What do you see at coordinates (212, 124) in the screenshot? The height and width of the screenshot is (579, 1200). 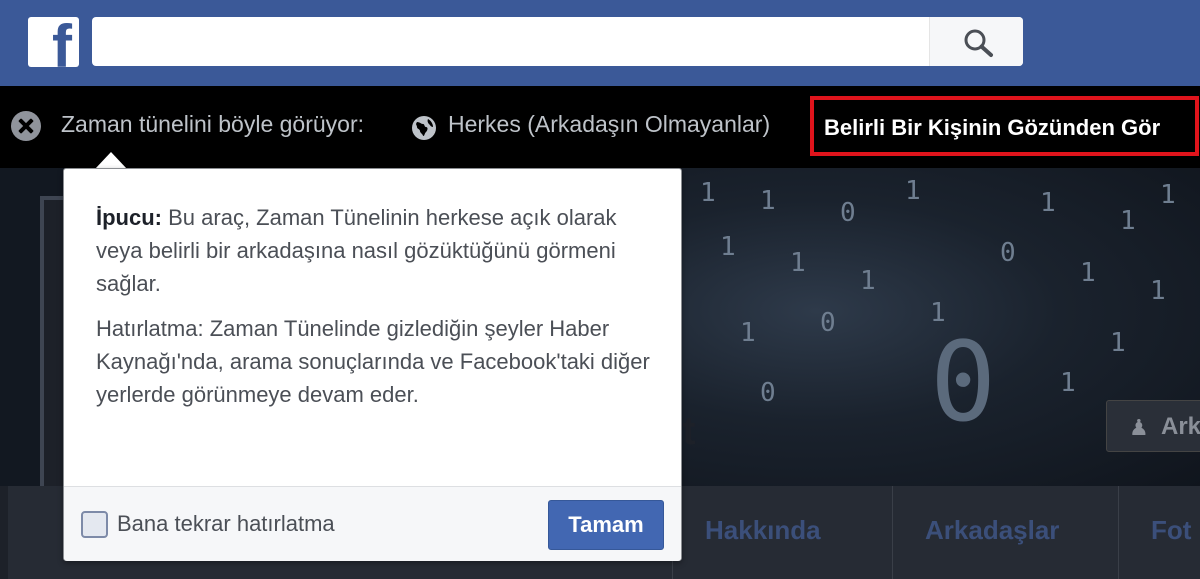 I see `view-as-prefix: Zaman tünelini böyle görüyor:` at bounding box center [212, 124].